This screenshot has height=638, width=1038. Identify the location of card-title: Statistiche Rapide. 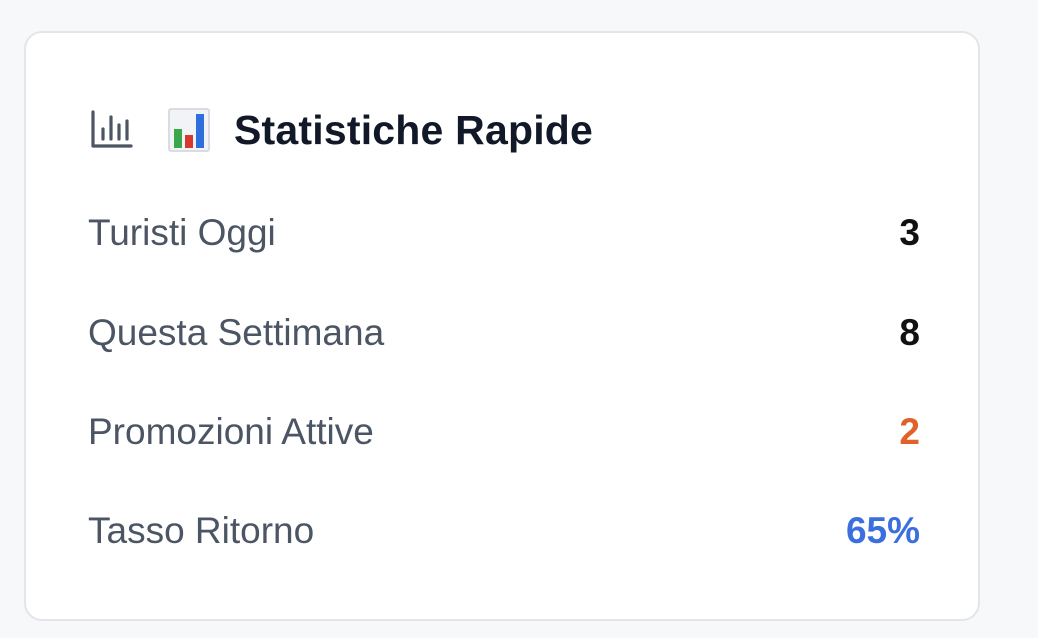
(414, 129).